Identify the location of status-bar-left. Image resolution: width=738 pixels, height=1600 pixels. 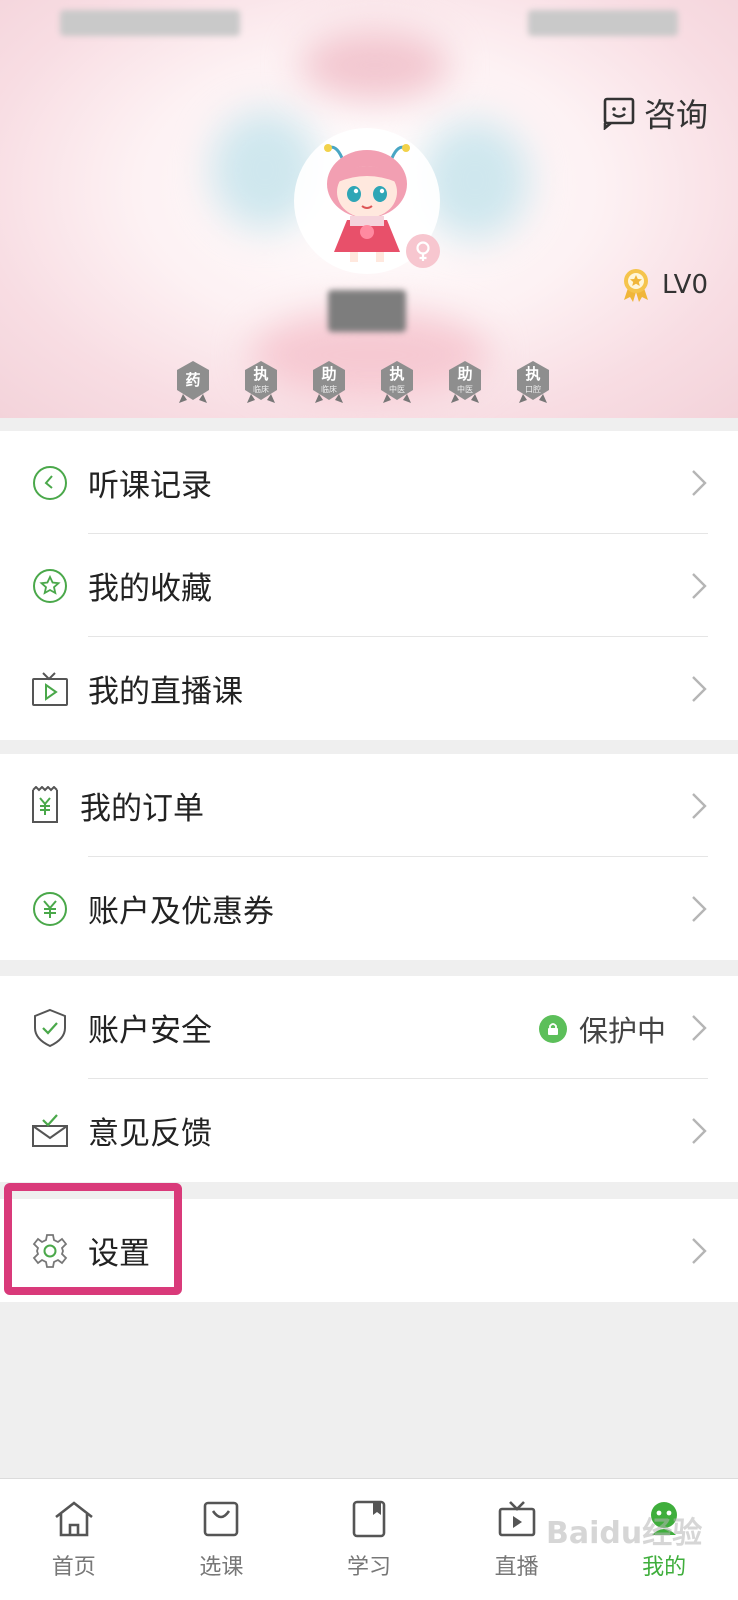
(150, 23).